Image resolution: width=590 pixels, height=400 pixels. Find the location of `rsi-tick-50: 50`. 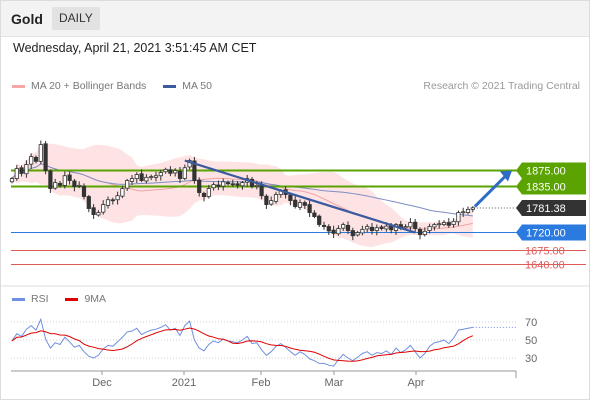

rsi-tick-50: 50 is located at coordinates (531, 341).